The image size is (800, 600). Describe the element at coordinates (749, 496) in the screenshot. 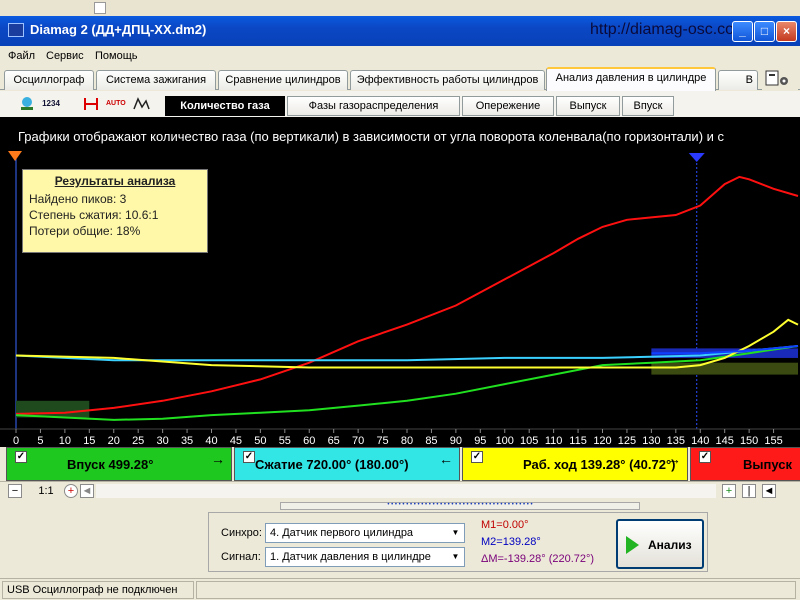

I see `scroll-first-button: |◄` at that location.